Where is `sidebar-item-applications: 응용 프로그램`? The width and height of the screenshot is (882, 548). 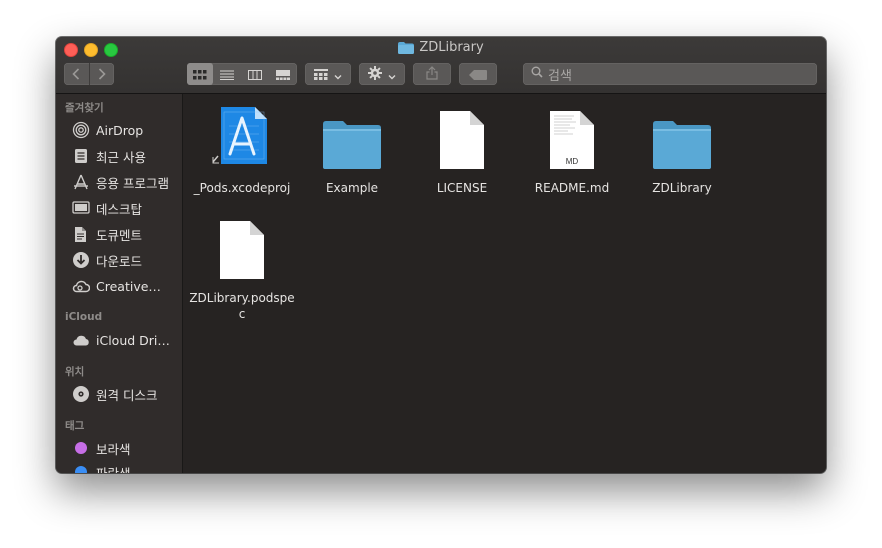 sidebar-item-applications: 응용 프로그램 is located at coordinates (120, 182).